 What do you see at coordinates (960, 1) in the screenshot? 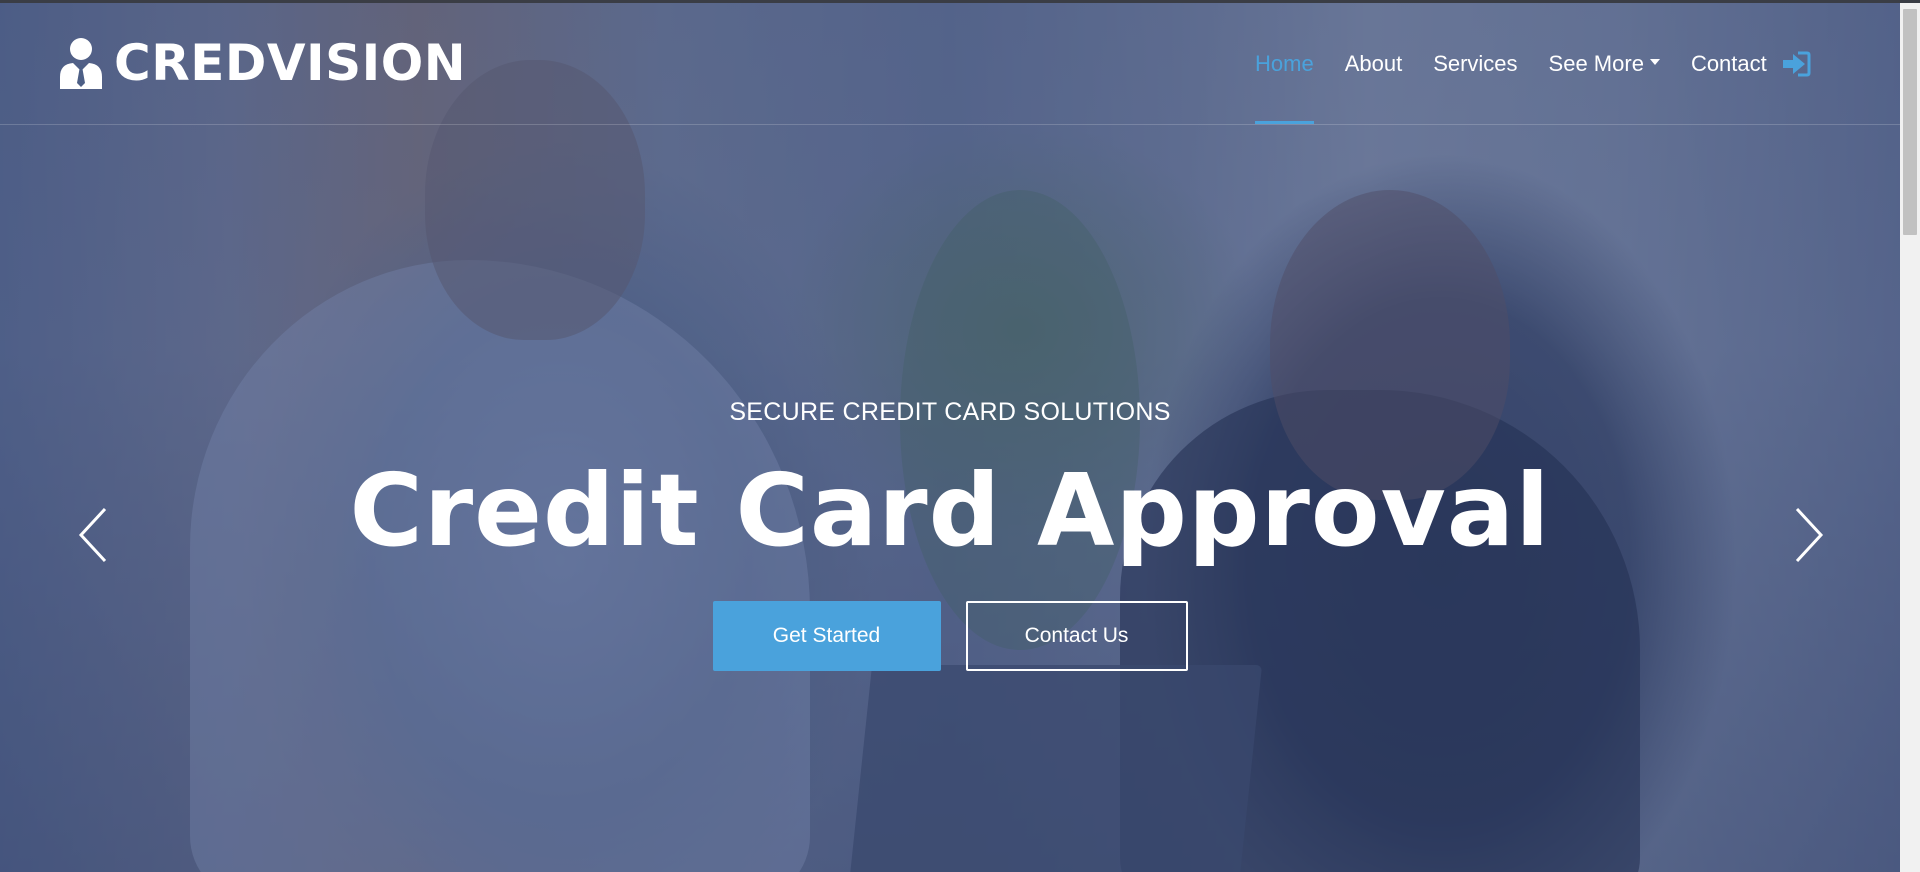
I see `window-top-border` at bounding box center [960, 1].